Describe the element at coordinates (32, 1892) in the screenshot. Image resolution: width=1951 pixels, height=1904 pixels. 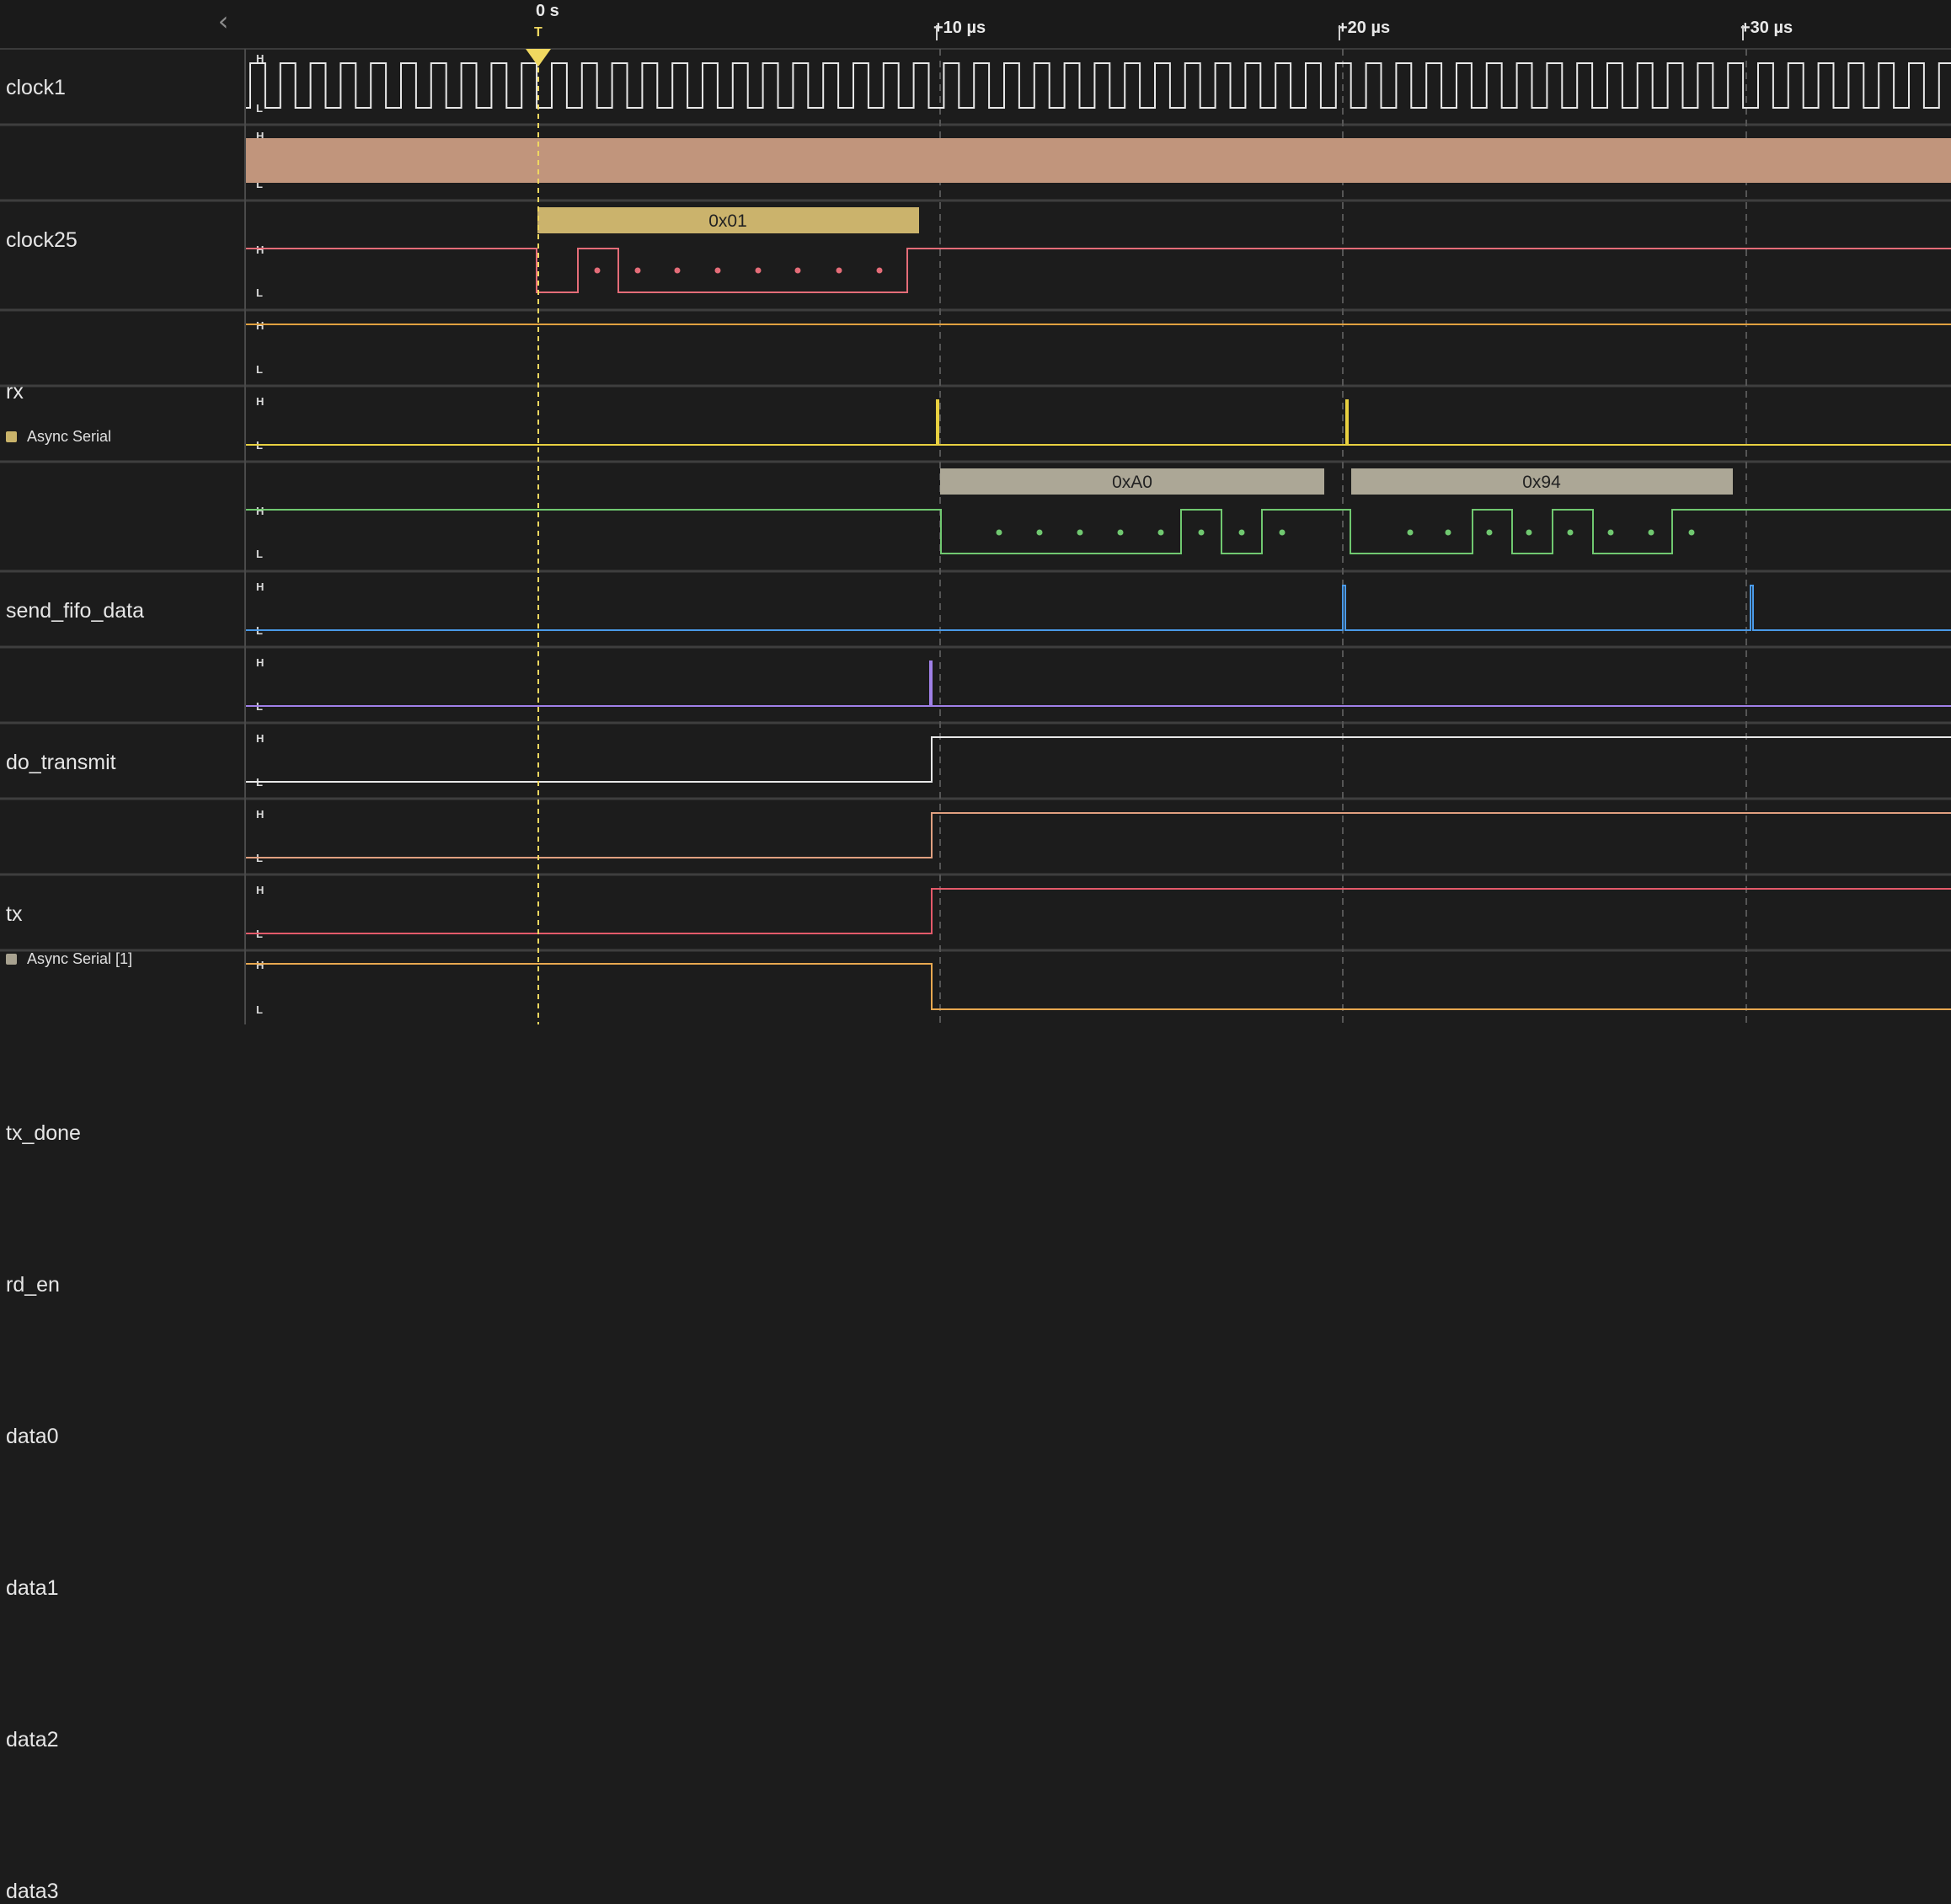
I see `channel-name: data3` at that location.